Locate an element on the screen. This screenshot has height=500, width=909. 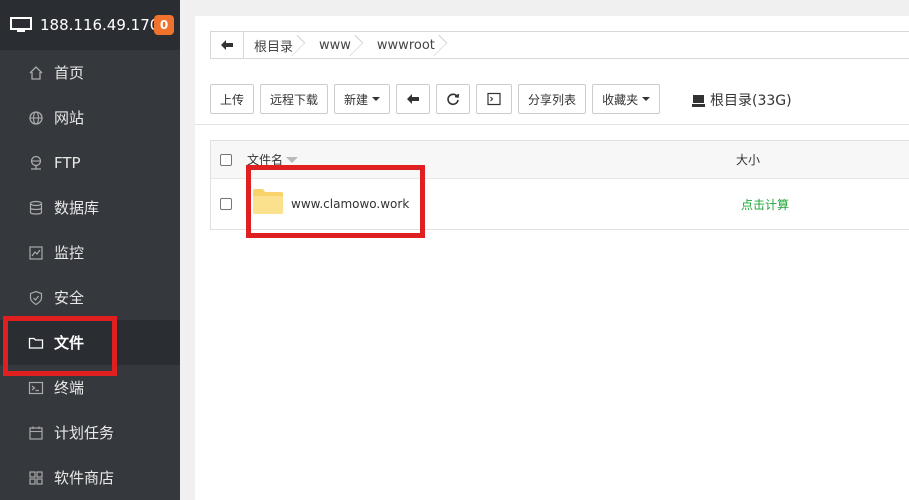
refresh-button is located at coordinates (453, 99).